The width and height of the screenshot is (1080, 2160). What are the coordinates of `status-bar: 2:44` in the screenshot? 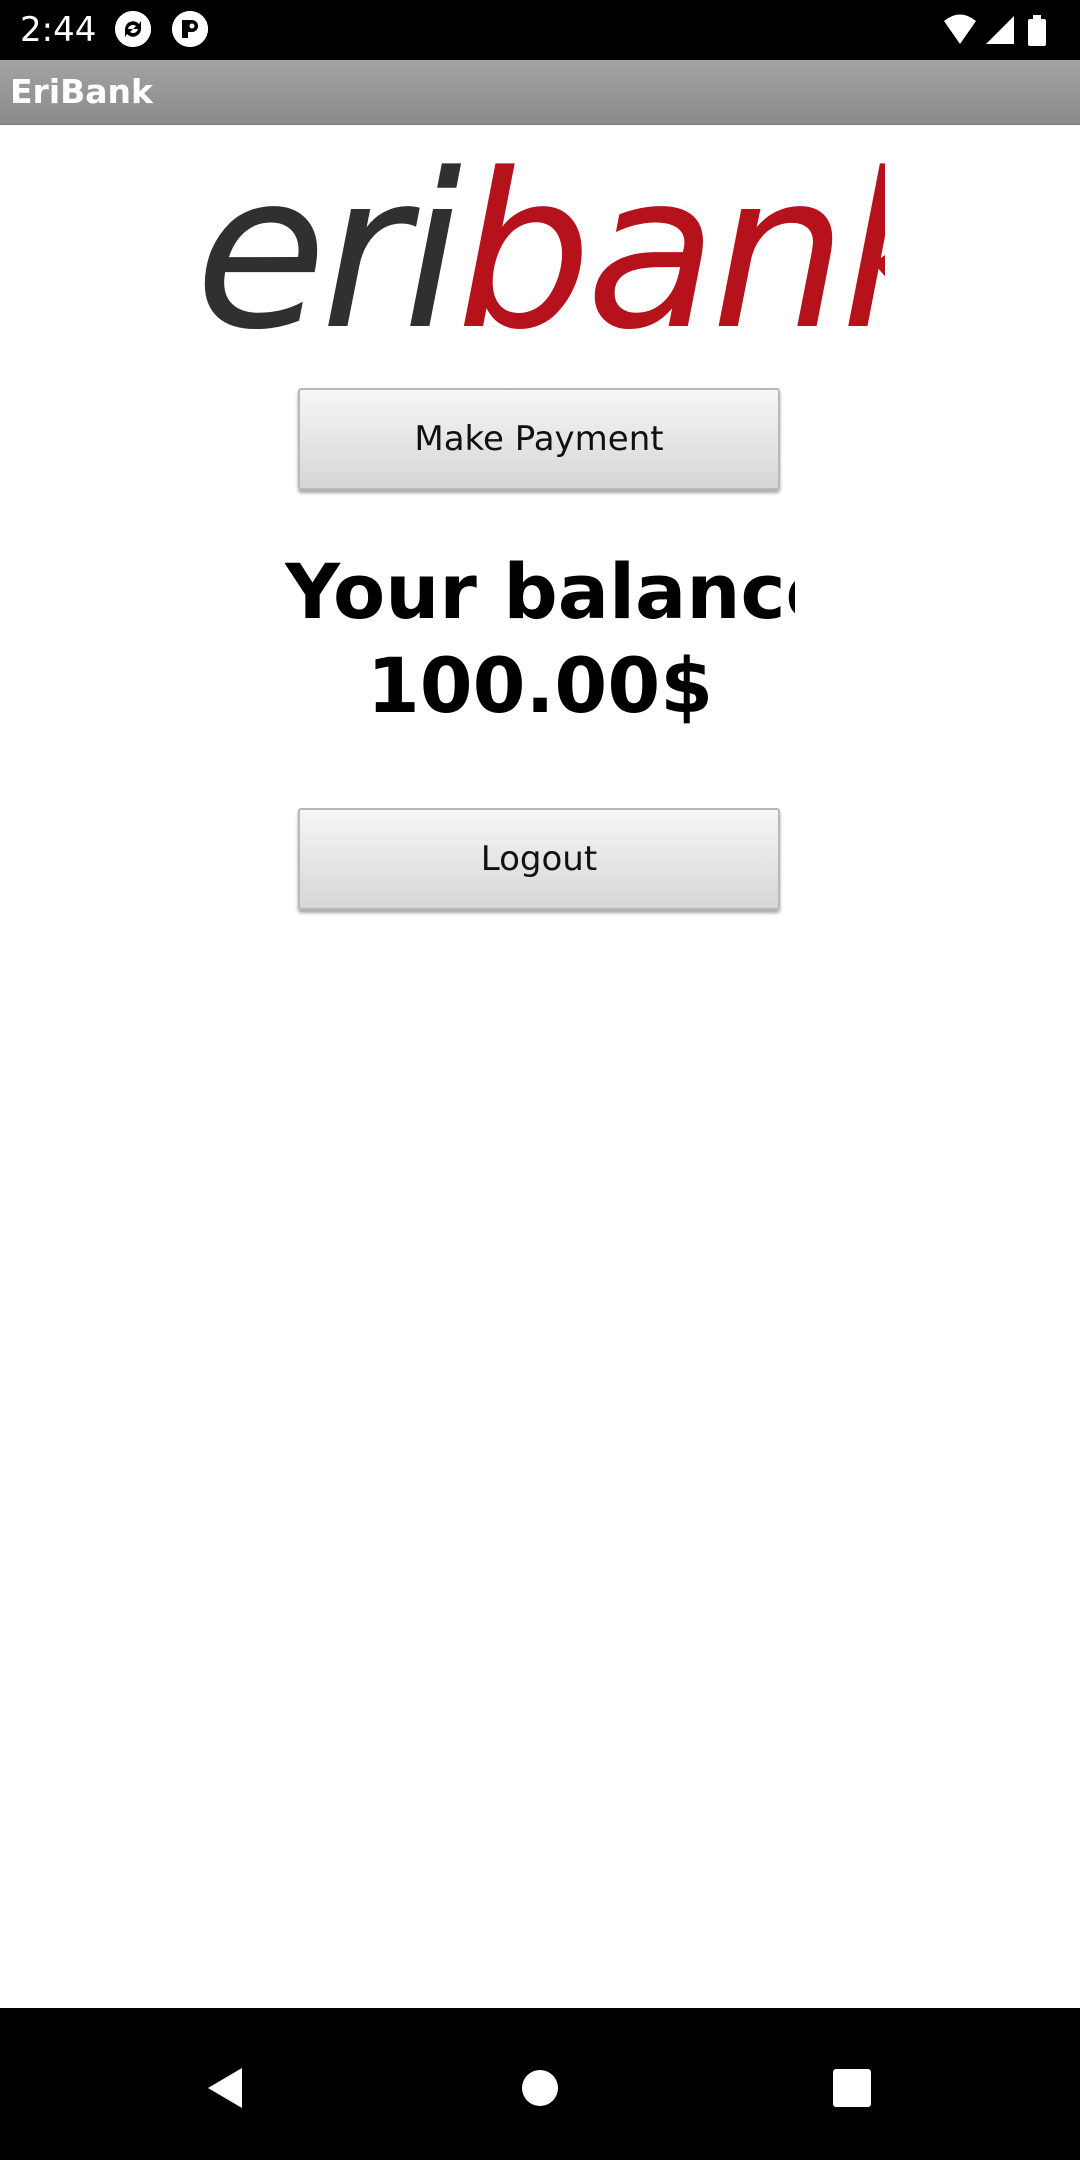 It's located at (540, 30).